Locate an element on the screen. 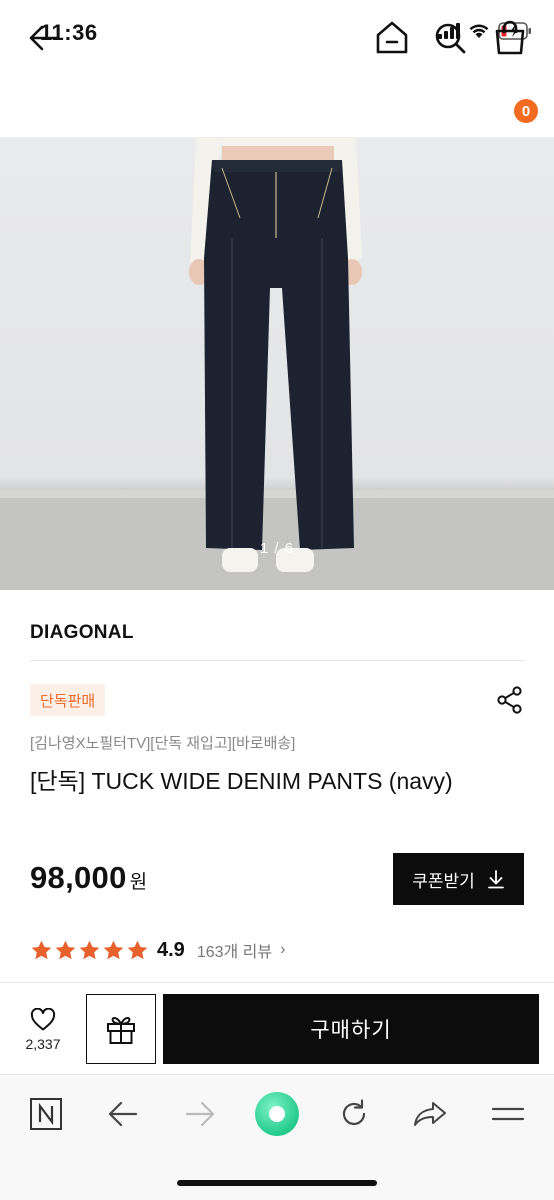 Image resolution: width=554 pixels, height=1200 pixels. like-count: 2,337 is located at coordinates (43, 1044).